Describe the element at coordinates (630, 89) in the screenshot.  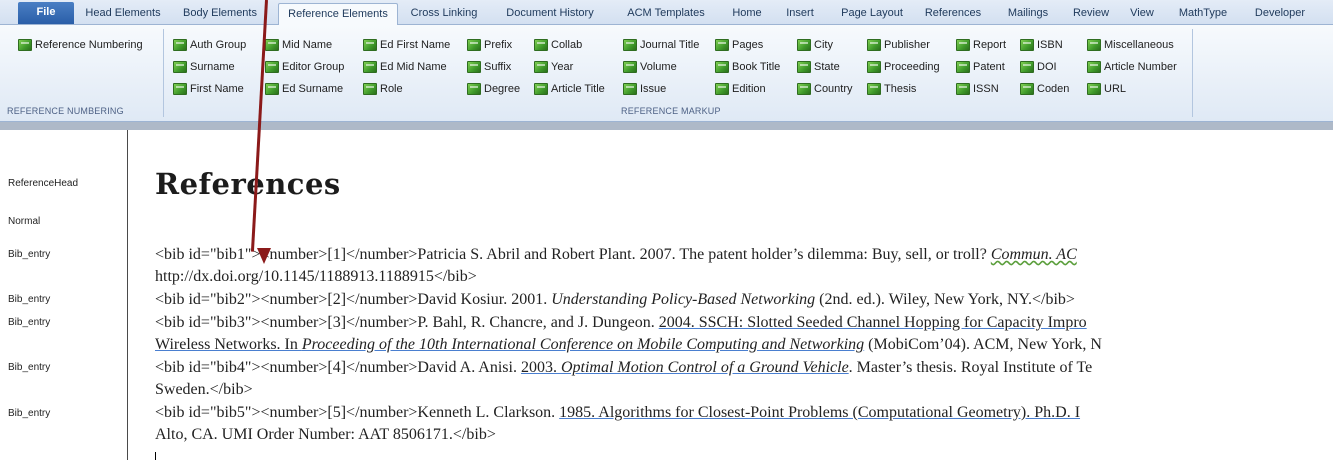
I see `issue-icon` at that location.